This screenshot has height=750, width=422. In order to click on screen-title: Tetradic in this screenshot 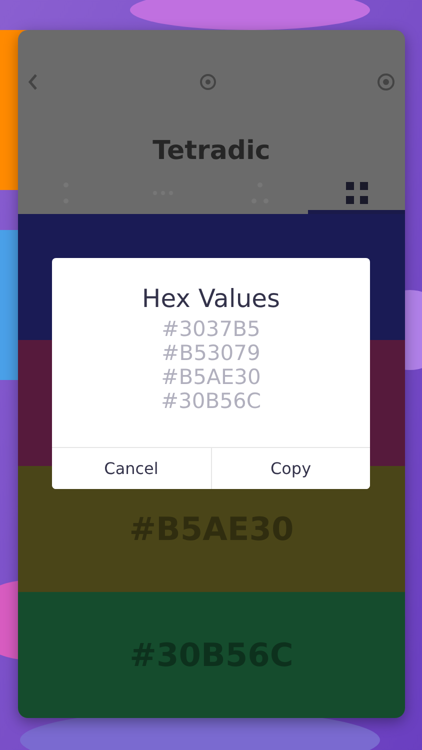, I will do `click(212, 152)`.